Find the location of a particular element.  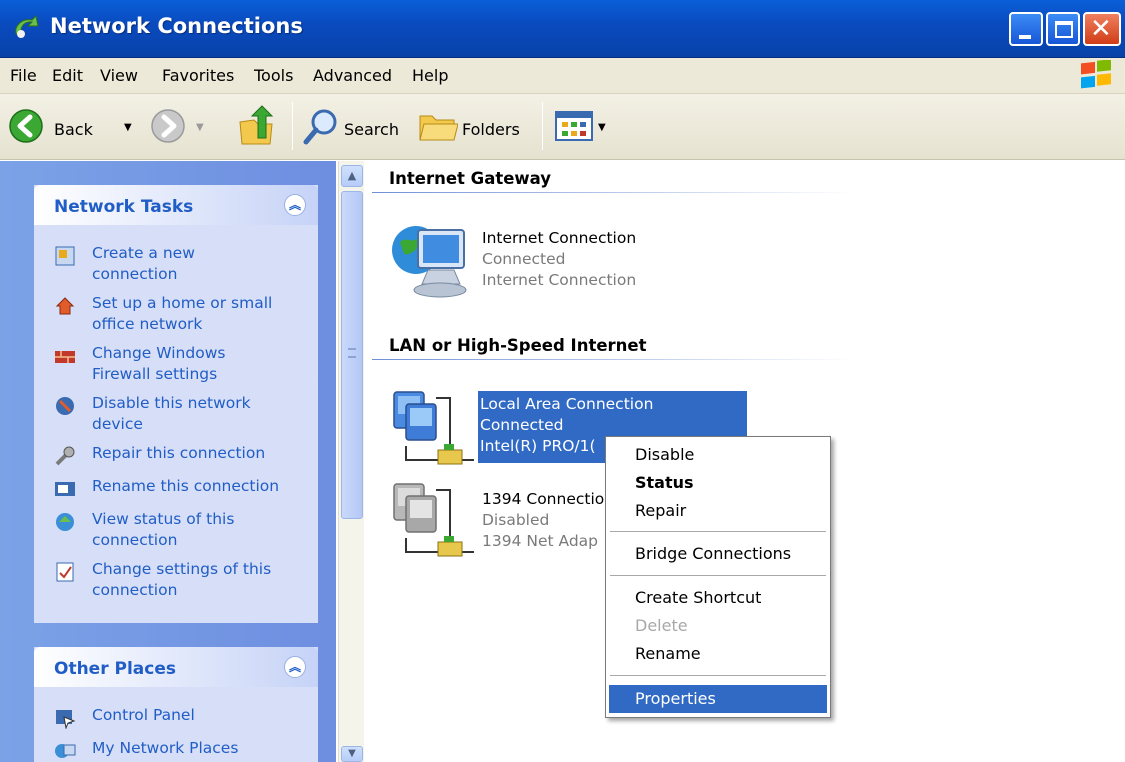

connection-name: 1394 Connectio is located at coordinates (543, 499).